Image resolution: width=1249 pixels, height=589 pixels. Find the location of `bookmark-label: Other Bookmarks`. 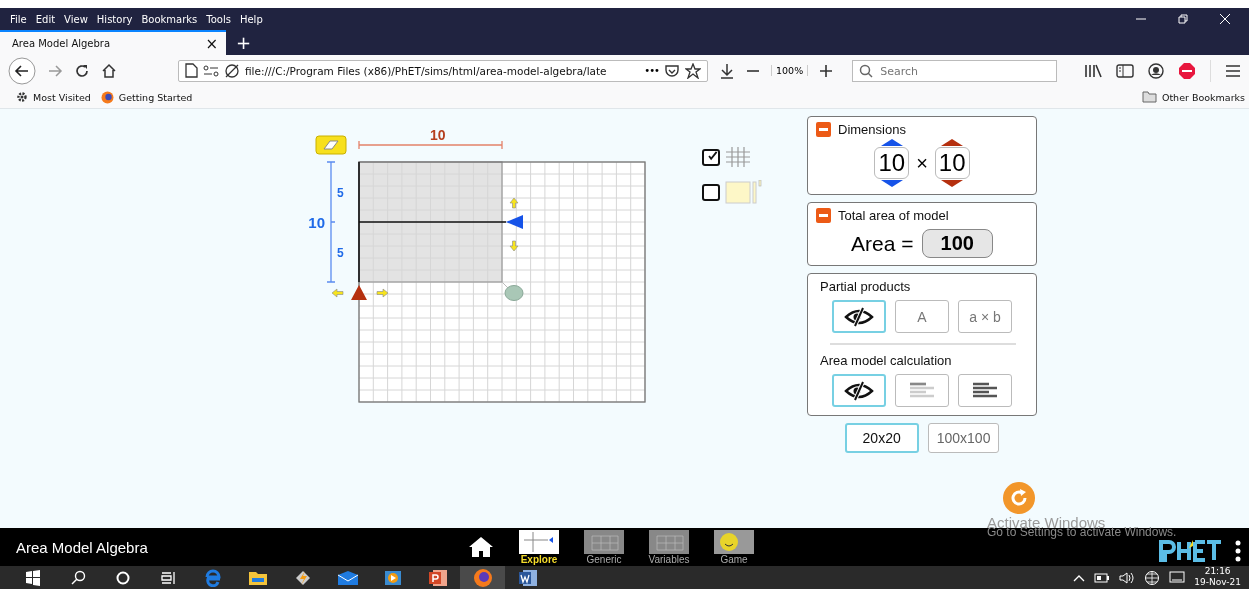

bookmark-label: Other Bookmarks is located at coordinates (1203, 97).